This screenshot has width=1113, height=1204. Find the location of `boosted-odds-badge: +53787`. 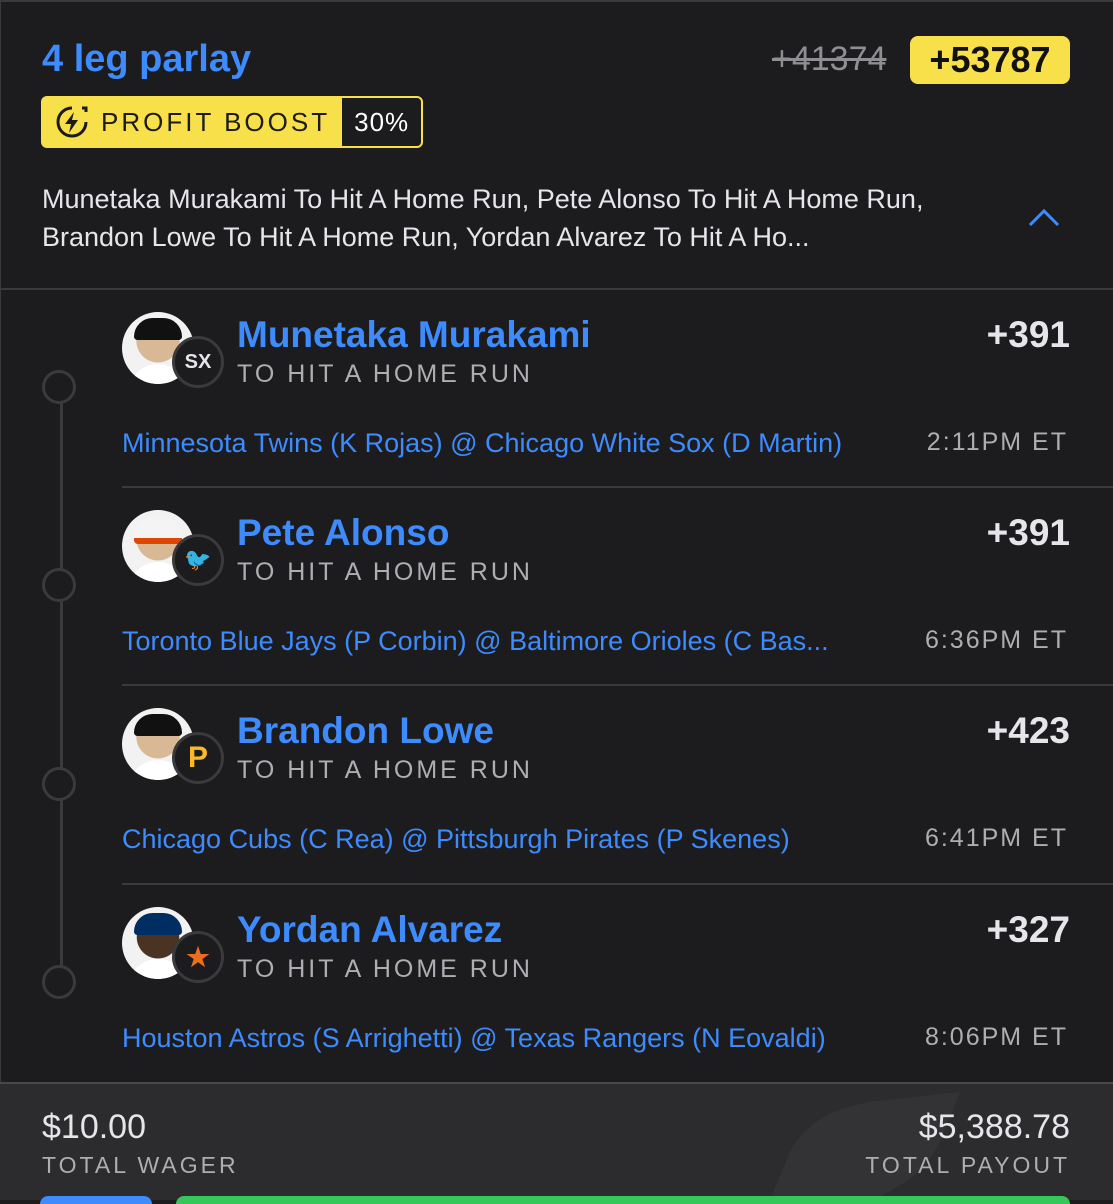

boosted-odds-badge: +53787 is located at coordinates (990, 60).